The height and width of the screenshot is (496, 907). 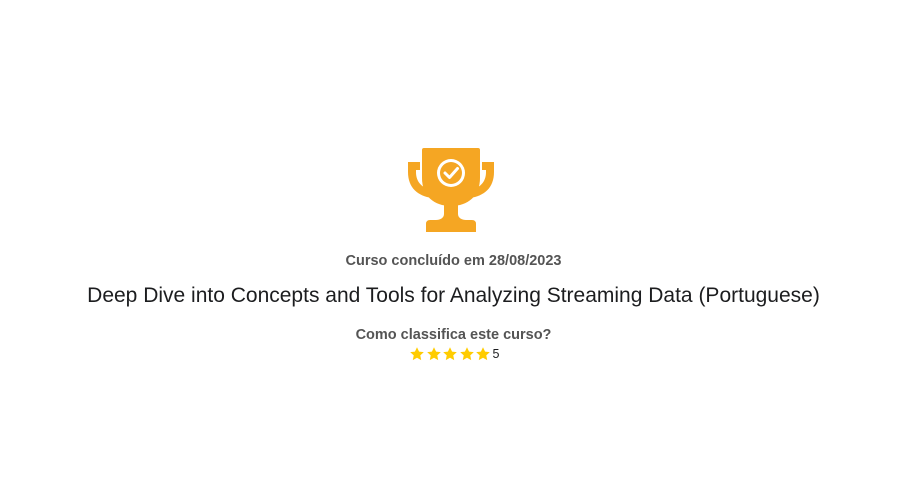 What do you see at coordinates (453, 261) in the screenshot?
I see `completion-date-label: Curso concluído em 28/08/2023` at bounding box center [453, 261].